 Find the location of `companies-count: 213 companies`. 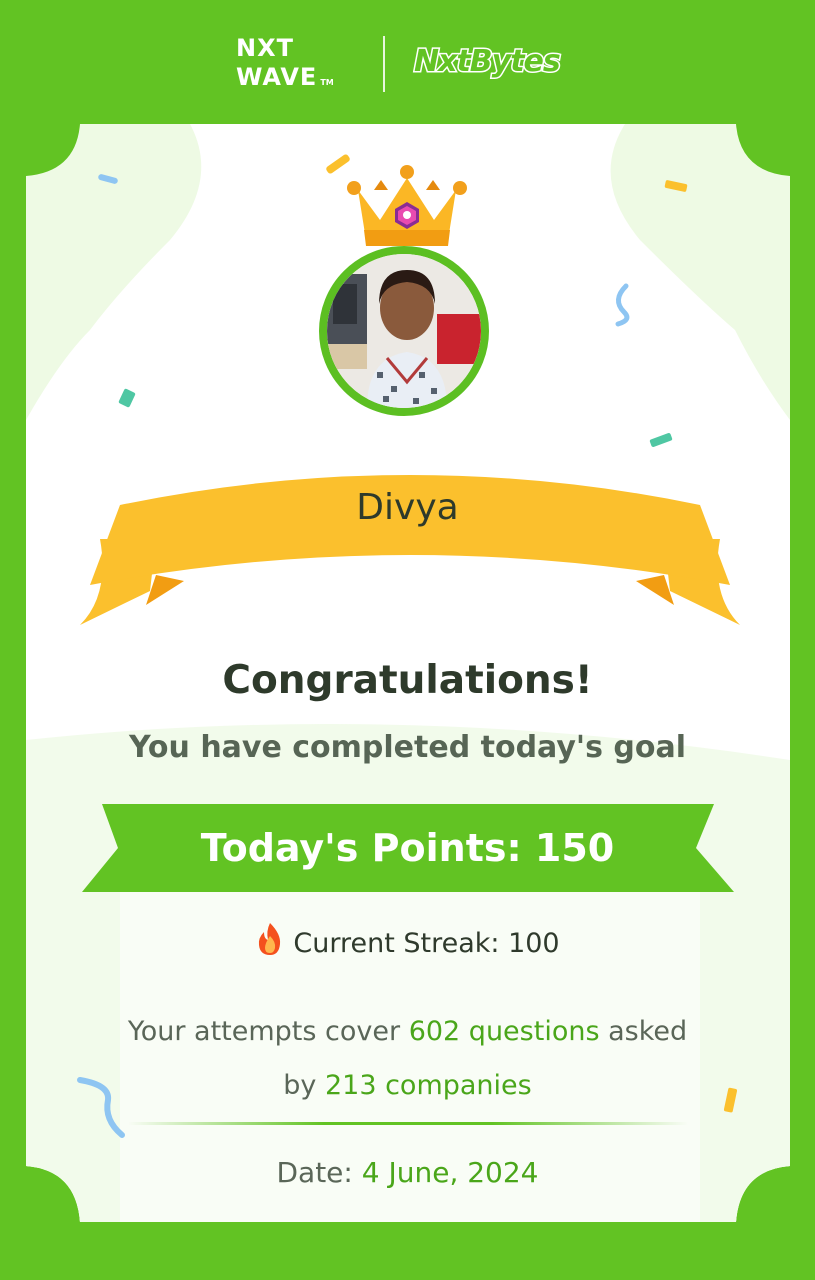

companies-count: 213 companies is located at coordinates (428, 1085).